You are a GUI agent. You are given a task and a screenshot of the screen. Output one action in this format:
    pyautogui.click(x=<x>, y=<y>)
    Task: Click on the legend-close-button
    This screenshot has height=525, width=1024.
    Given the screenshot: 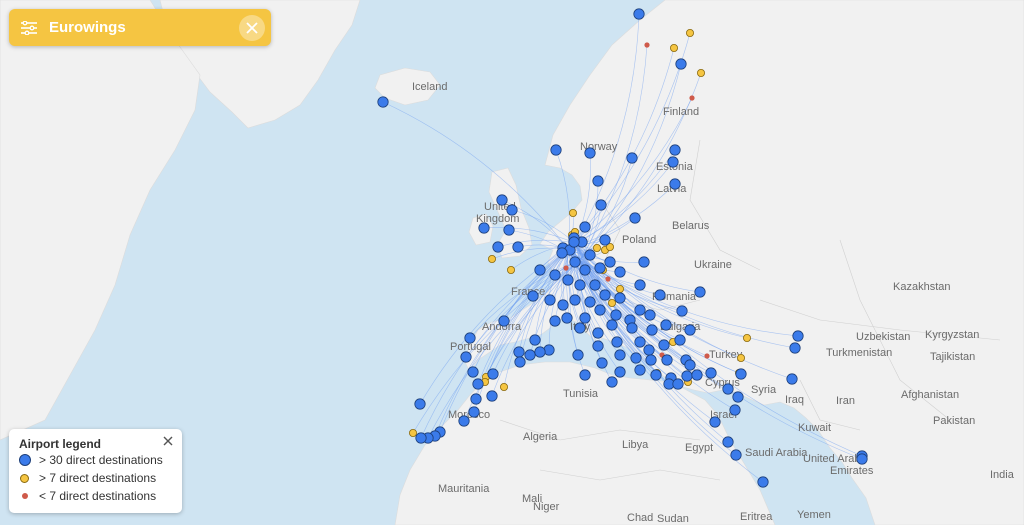 What is the action you would take?
    pyautogui.click(x=168, y=441)
    